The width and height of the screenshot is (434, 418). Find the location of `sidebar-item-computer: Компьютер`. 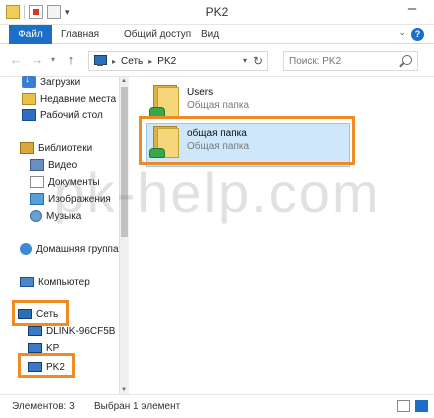

sidebar-item-computer: Компьютер is located at coordinates (55, 282).